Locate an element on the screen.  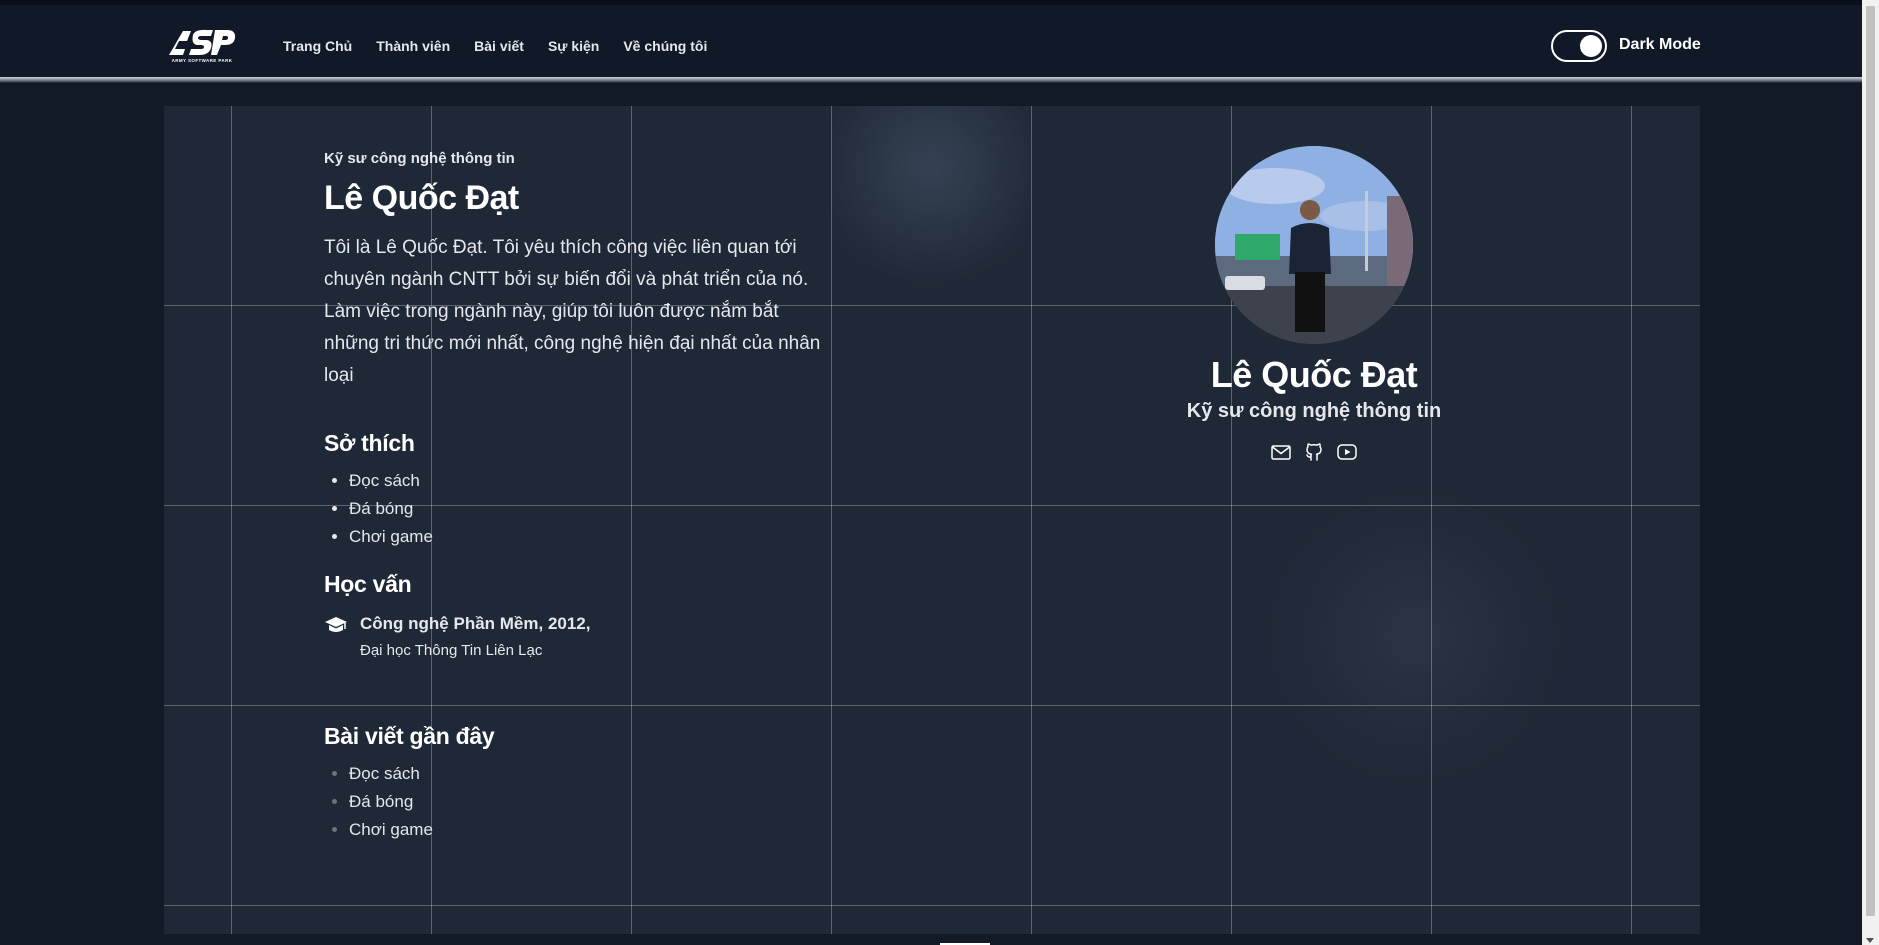
recent-posts-heading: Bài viết gần đây is located at coordinates (409, 736).